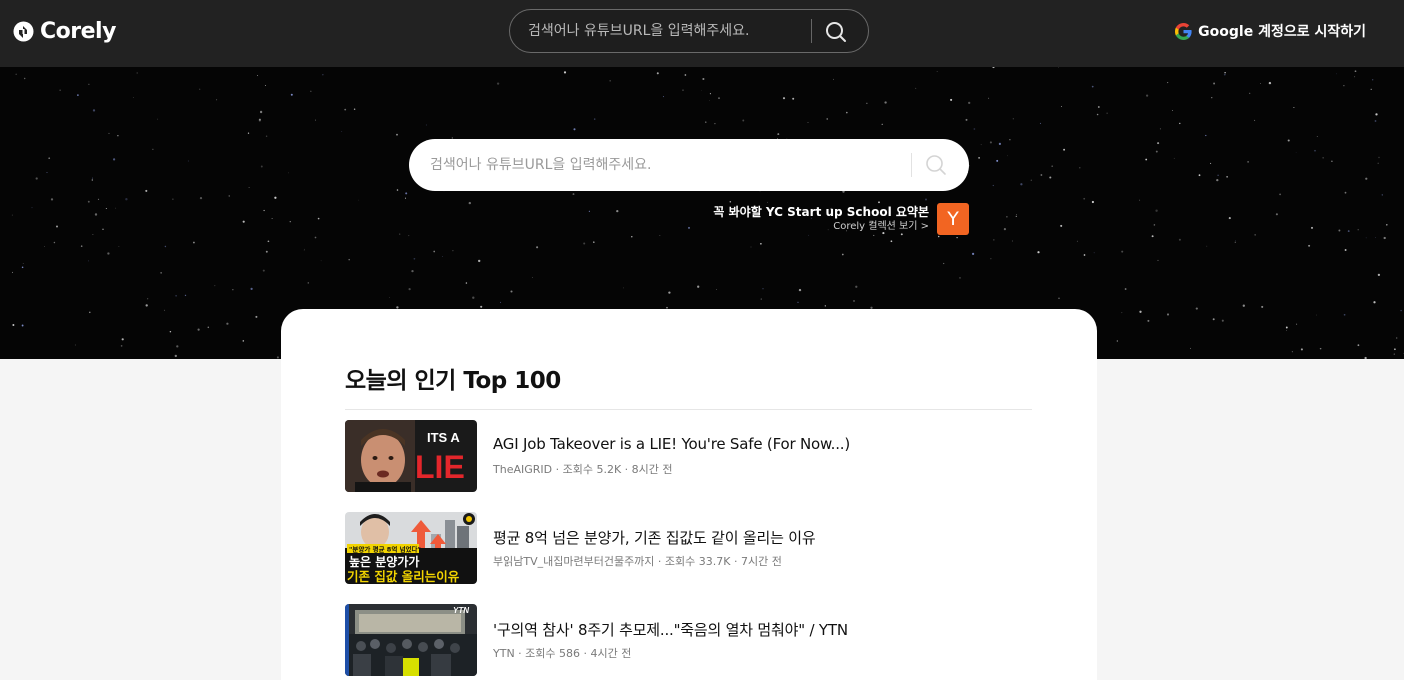  I want to click on top-navigation-bar: Corely Google 계정으로 시작하기, so click(702, 33).